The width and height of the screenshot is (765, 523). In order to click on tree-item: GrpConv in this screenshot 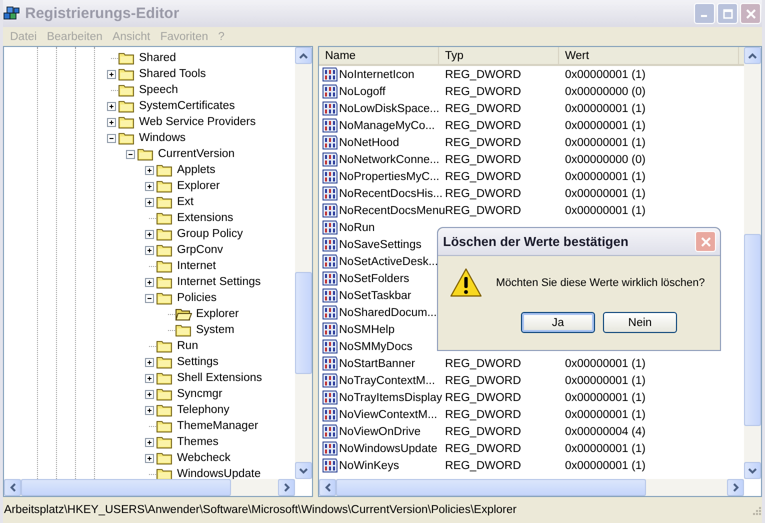, I will do `click(200, 250)`.